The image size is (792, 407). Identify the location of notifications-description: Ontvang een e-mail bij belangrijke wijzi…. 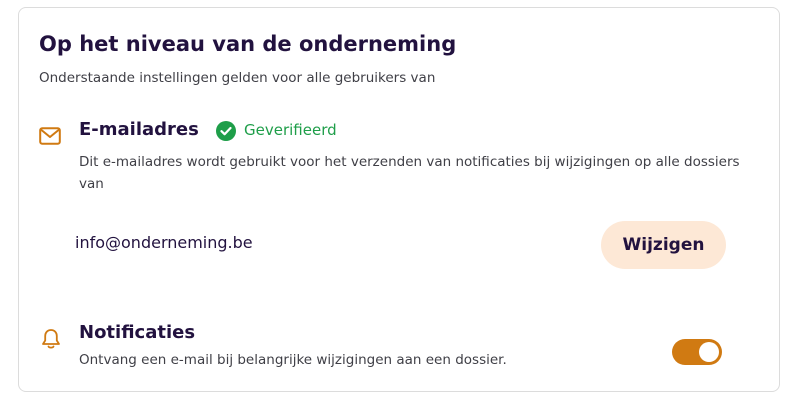
(293, 360).